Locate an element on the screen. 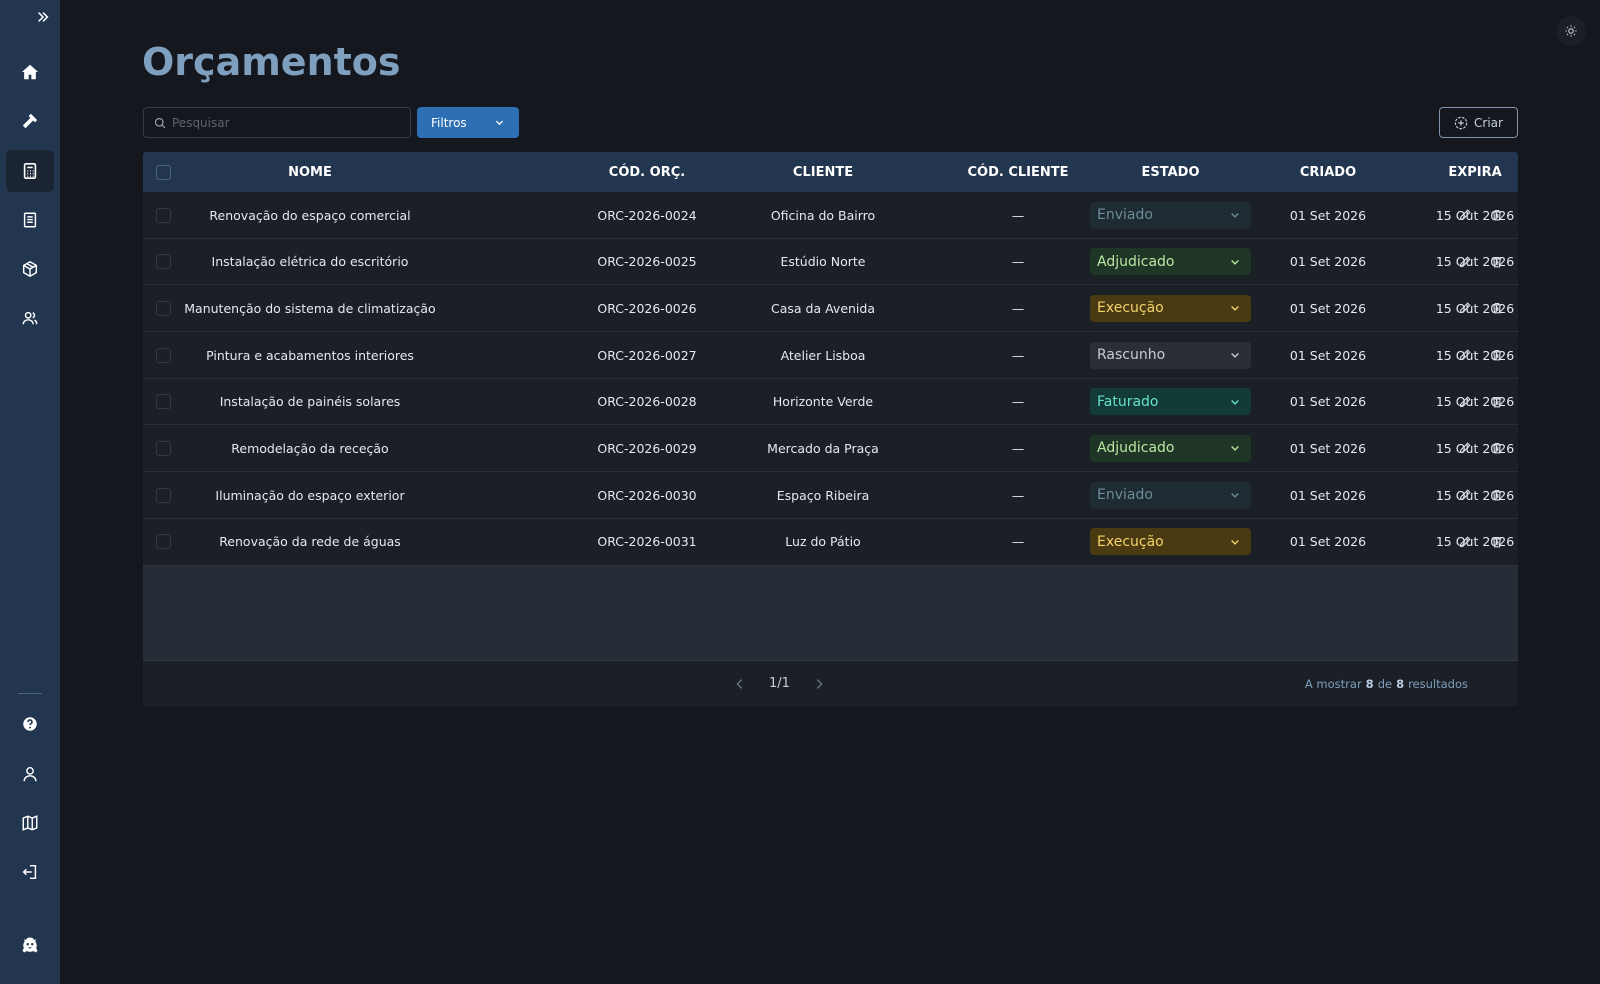  search-box is located at coordinates (277, 122).